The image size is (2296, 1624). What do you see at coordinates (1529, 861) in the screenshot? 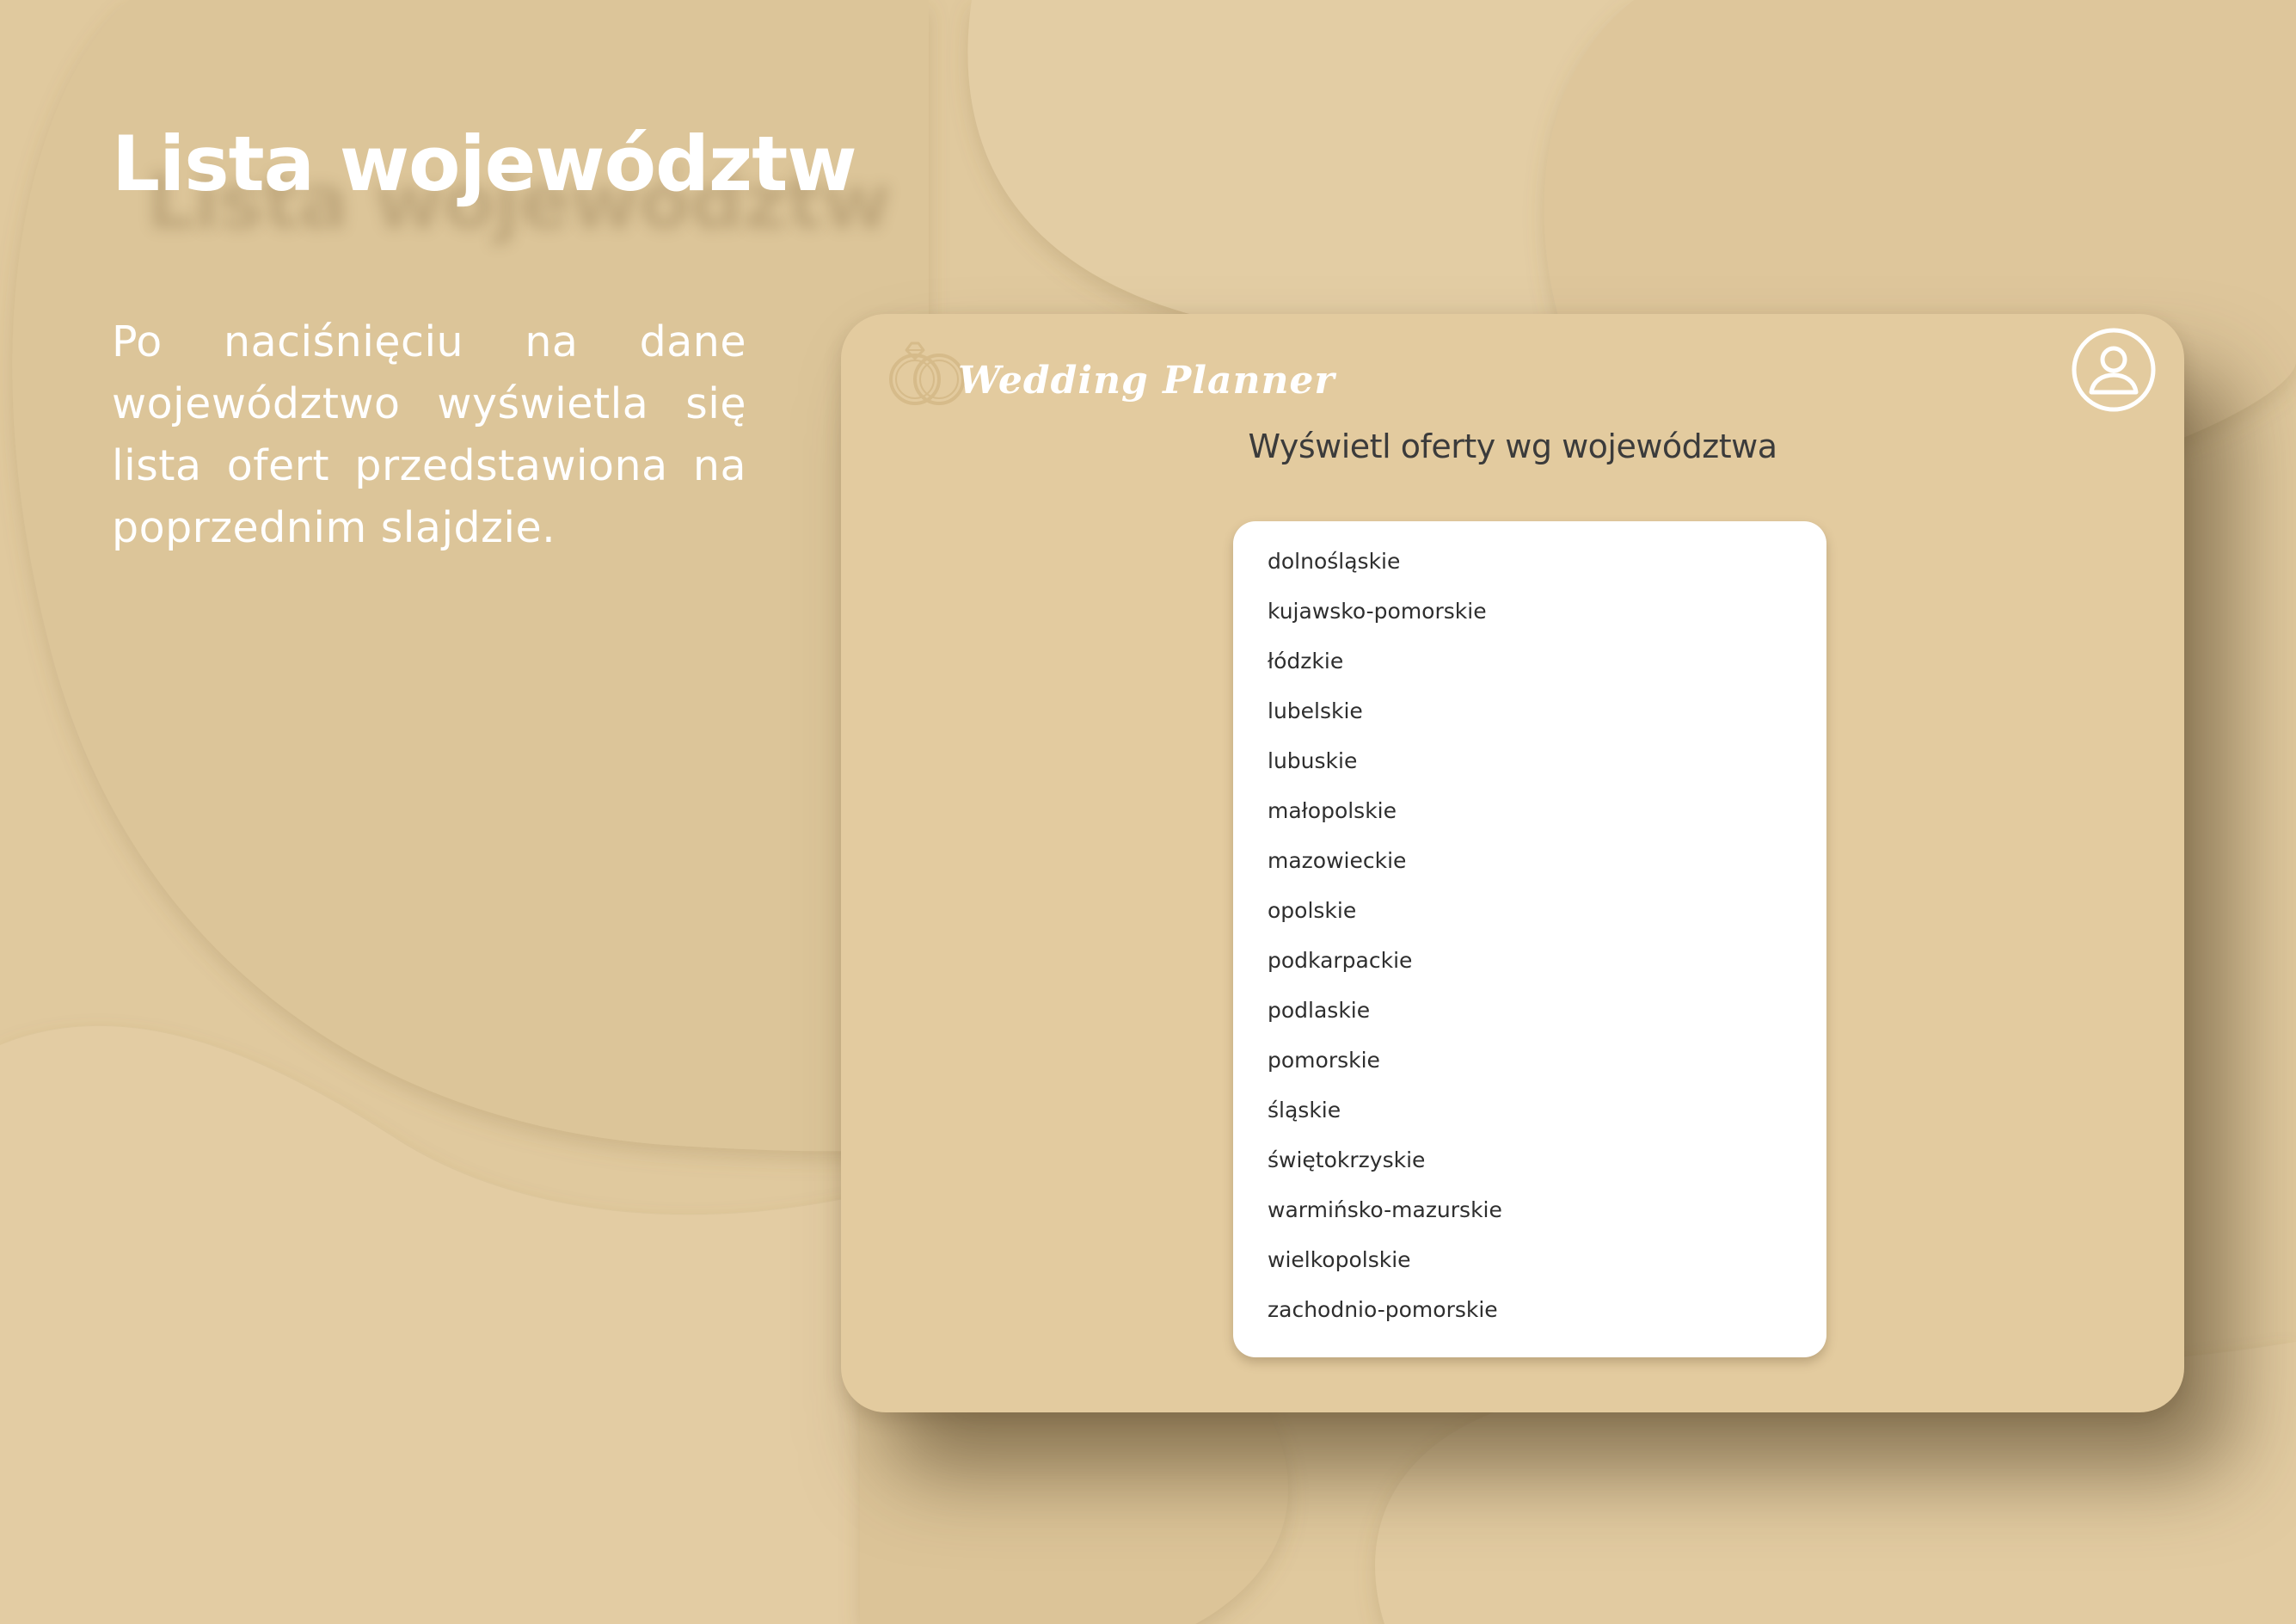
I see `region-item-mazowieckie: mazowieckie` at bounding box center [1529, 861].